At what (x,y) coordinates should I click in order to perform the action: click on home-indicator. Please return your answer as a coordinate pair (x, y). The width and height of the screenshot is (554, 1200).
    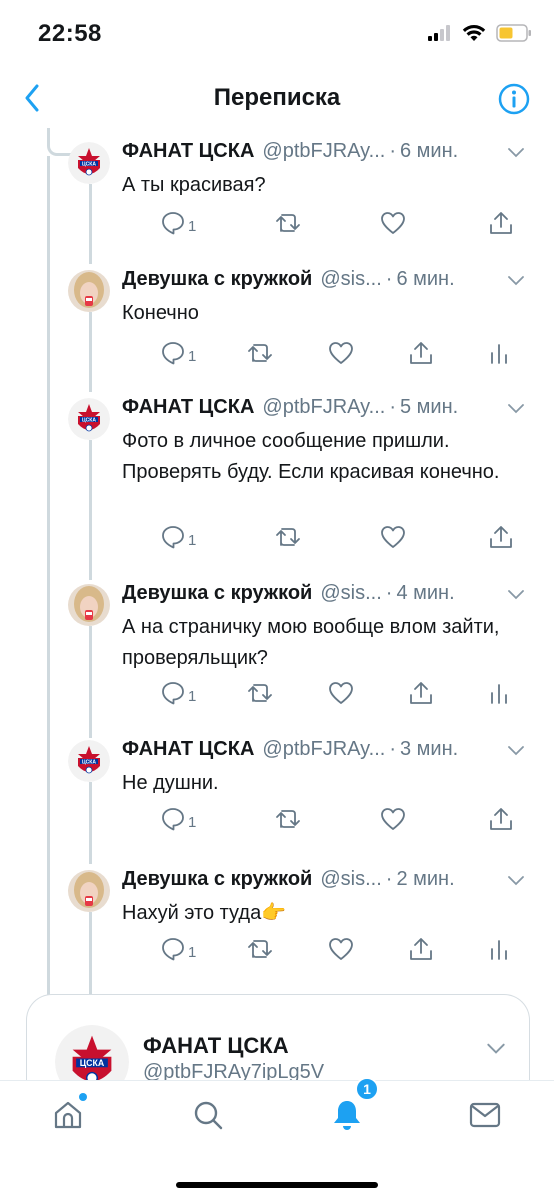
    Looking at the image, I should click on (277, 1185).